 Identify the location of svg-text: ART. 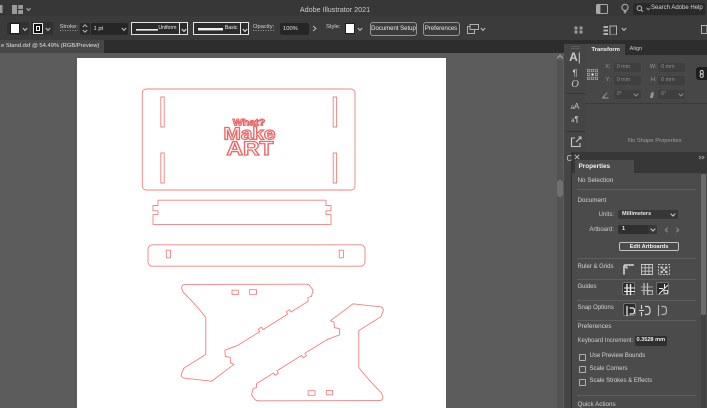
(250, 149).